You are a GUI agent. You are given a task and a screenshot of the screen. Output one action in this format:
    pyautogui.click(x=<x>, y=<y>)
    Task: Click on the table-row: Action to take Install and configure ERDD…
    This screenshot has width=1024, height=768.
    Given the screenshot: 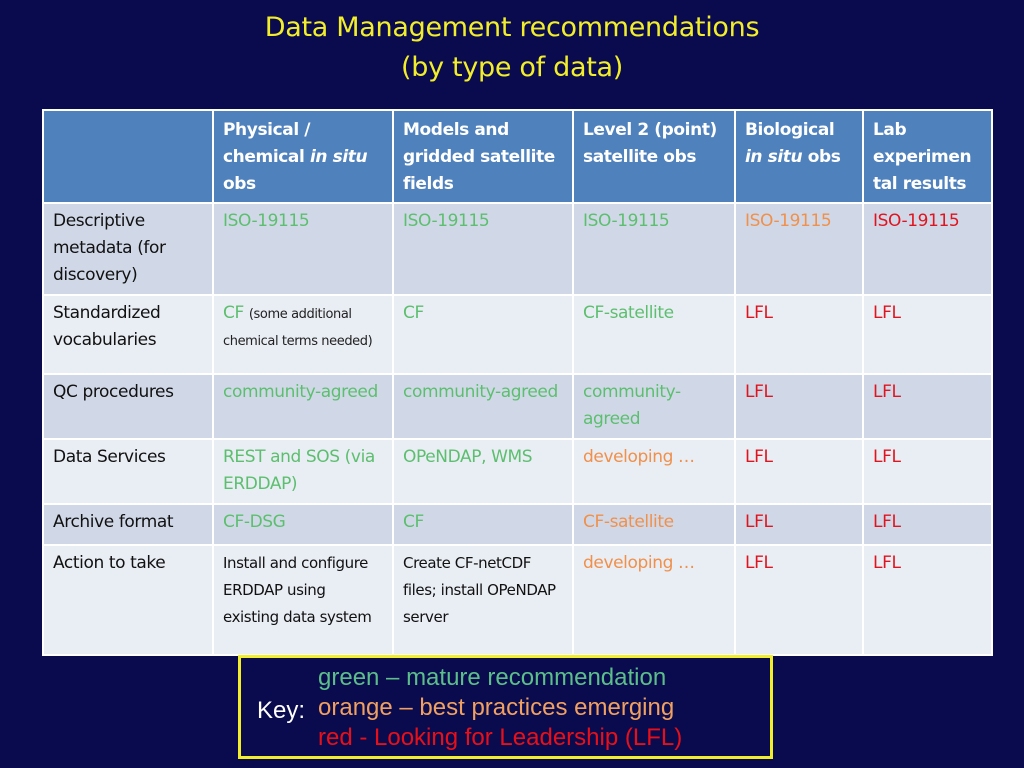 What is the action you would take?
    pyautogui.click(x=517, y=600)
    